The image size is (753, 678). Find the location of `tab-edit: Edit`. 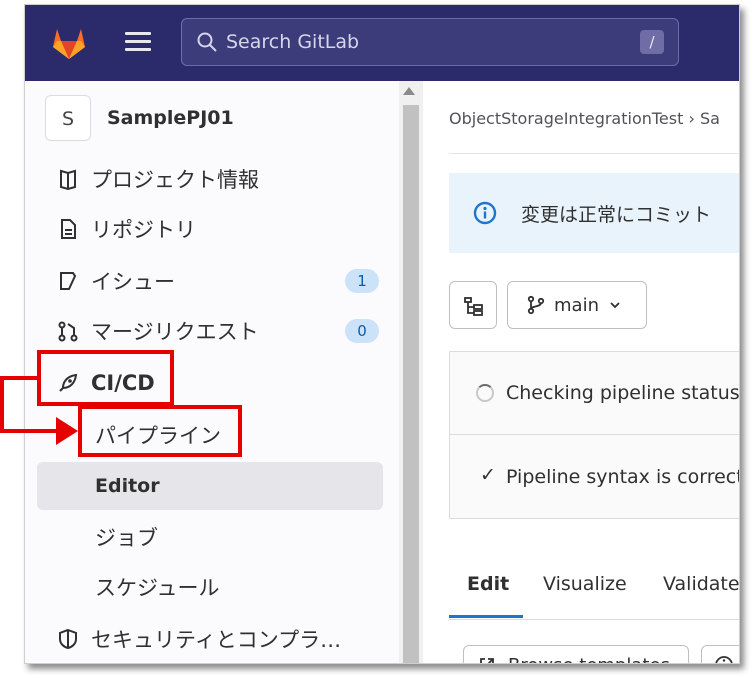

tab-edit: Edit is located at coordinates (488, 584).